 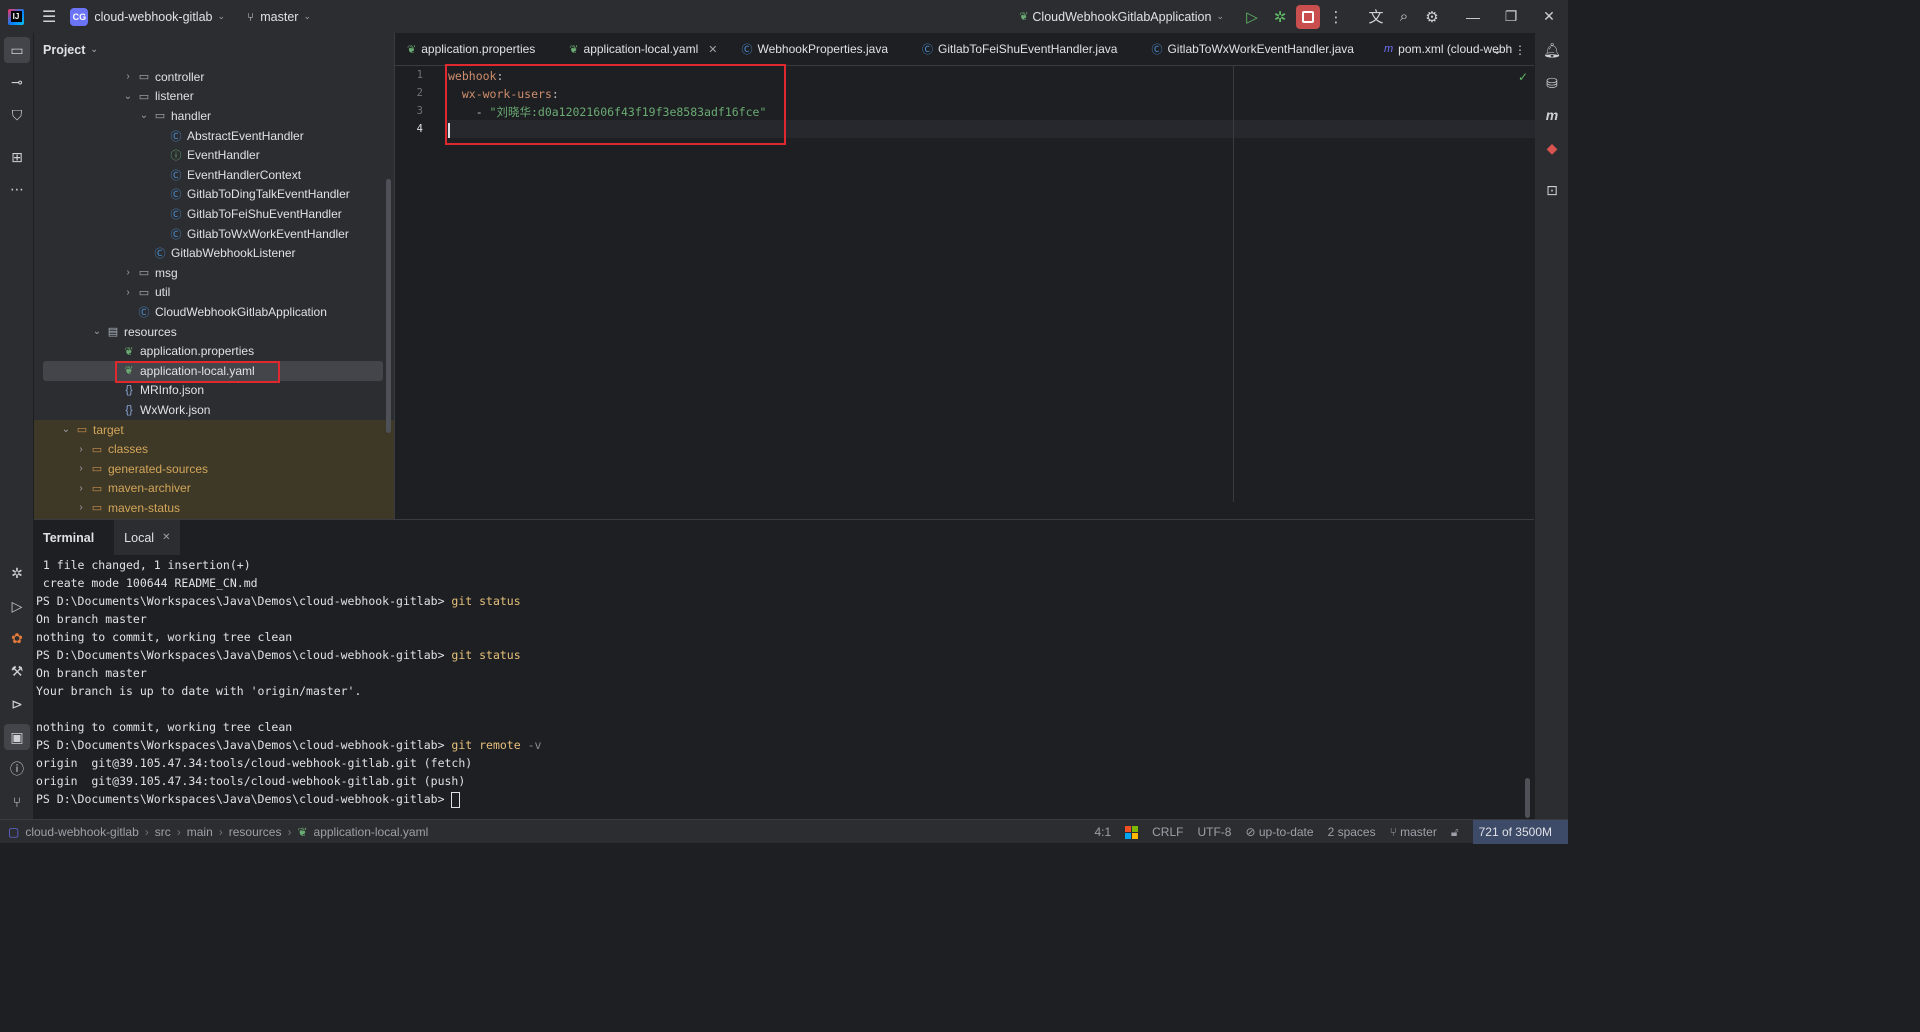 I want to click on tab-application-local-yaml: ❦ application-local.yaml ✕, so click(x=643, y=49).